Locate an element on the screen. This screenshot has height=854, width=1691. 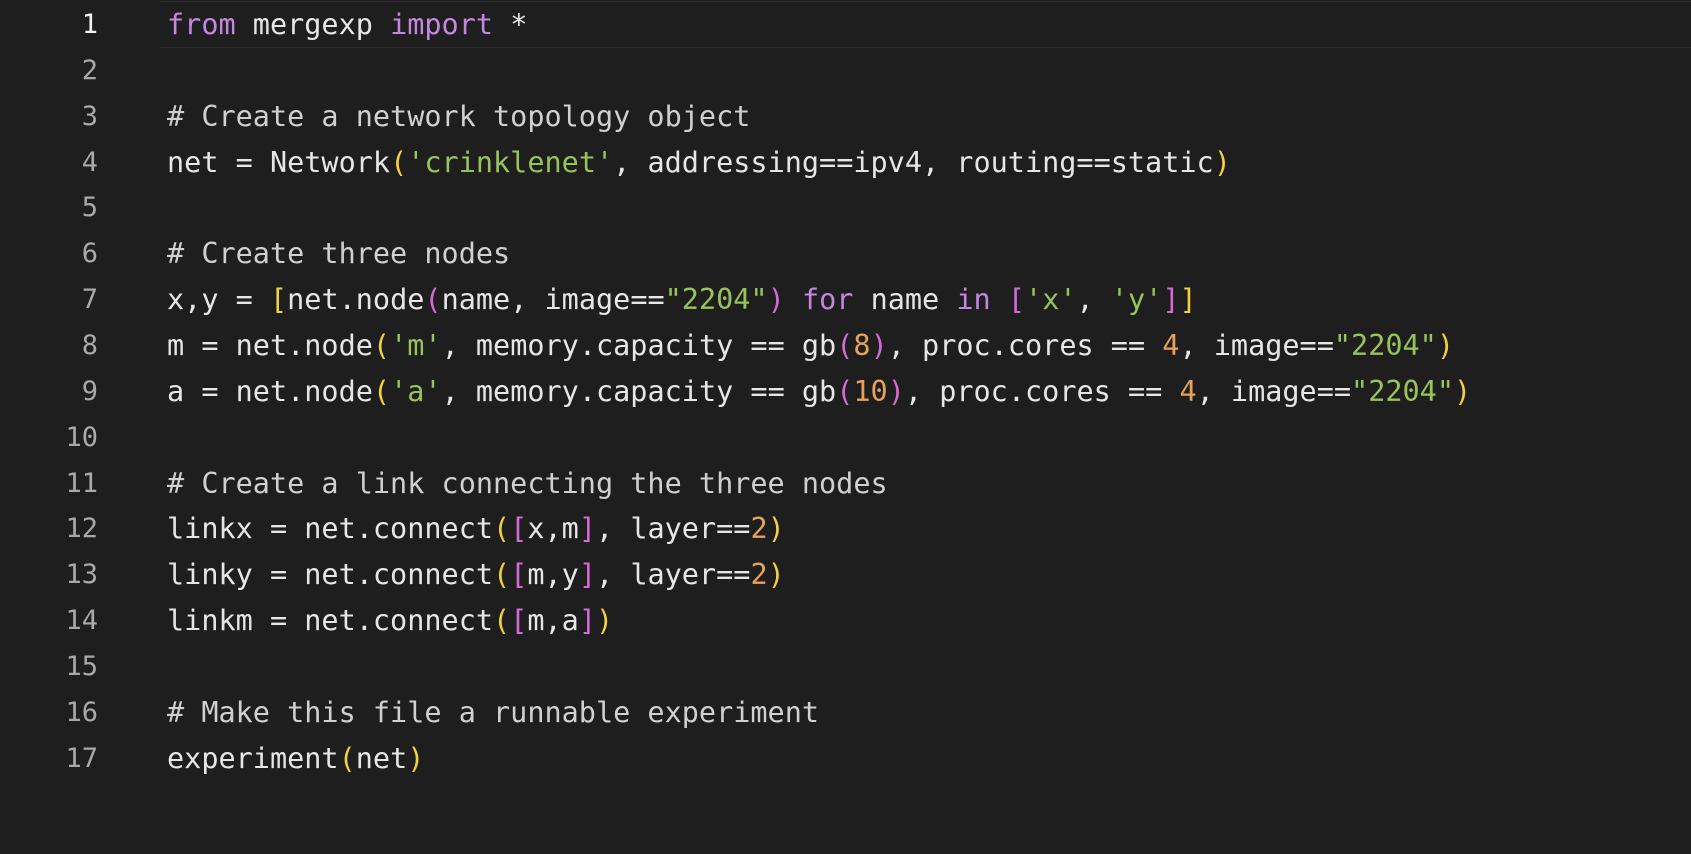
code-line: 1 from mergexp import * is located at coordinates (845, 24).